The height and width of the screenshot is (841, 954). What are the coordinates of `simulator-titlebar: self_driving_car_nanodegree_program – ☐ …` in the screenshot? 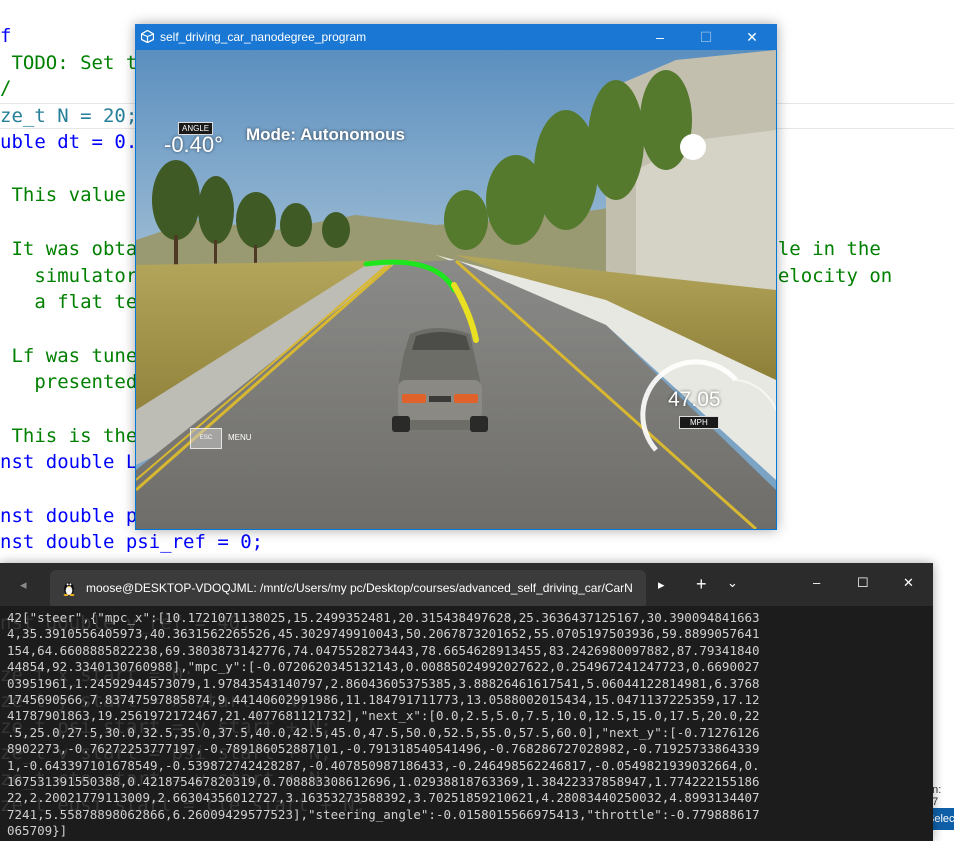 It's located at (456, 37).